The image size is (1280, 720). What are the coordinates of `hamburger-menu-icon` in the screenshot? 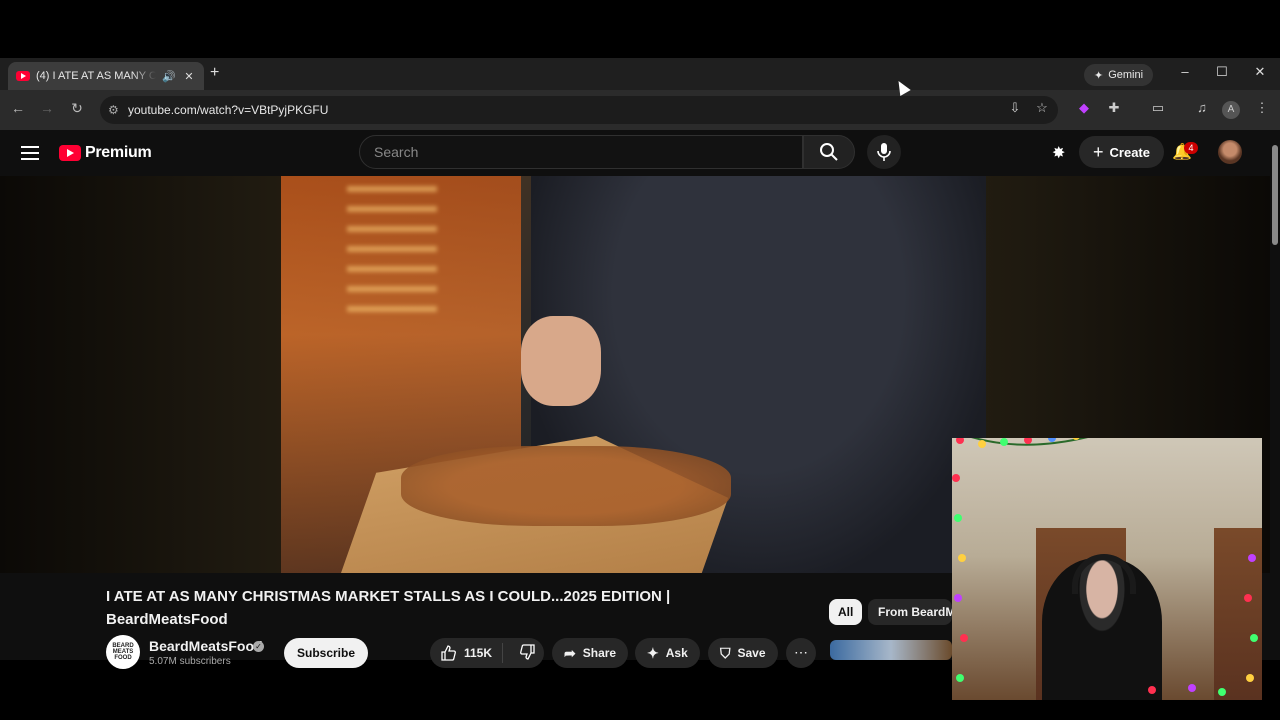 It's located at (30, 153).